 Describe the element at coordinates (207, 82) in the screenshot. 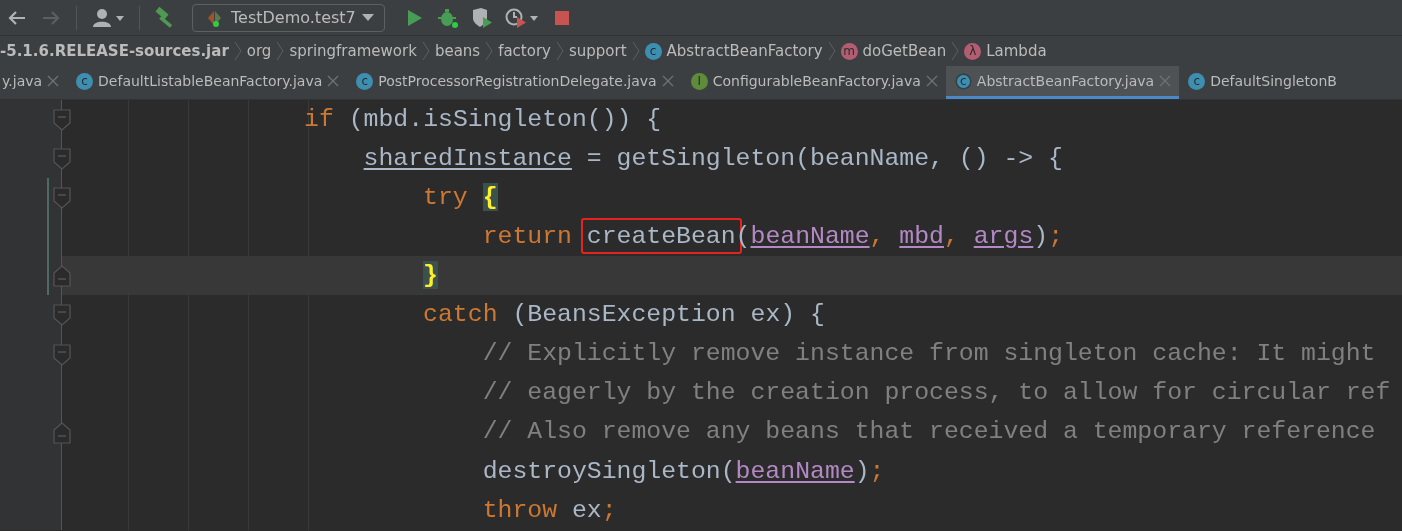

I see `editor-tab: c DefaultListableBeanFactory.java` at that location.